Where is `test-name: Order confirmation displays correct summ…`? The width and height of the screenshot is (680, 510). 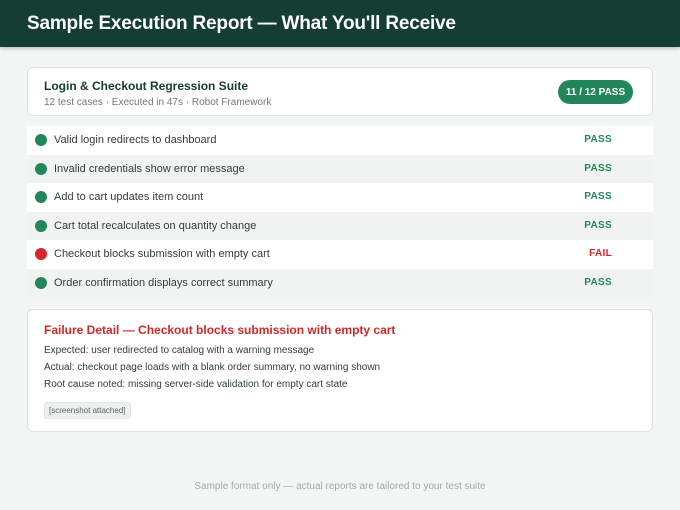
test-name: Order confirmation displays correct summ… is located at coordinates (163, 282).